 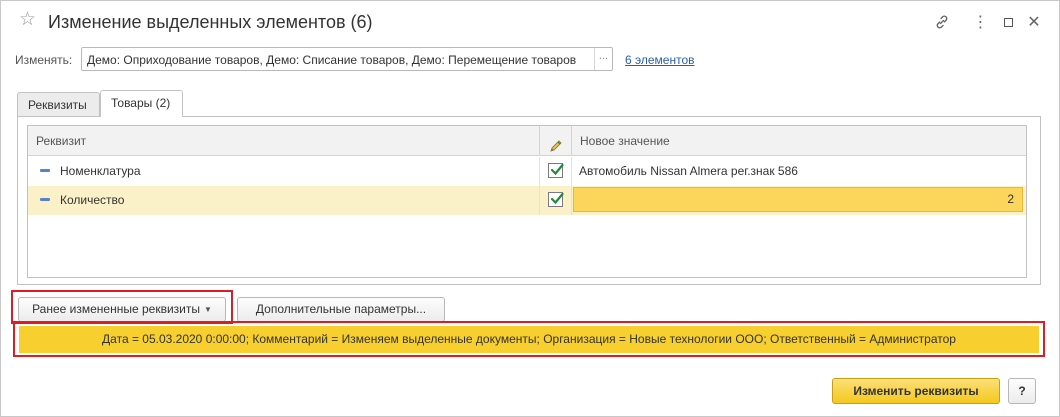 What do you see at coordinates (210, 22) in the screenshot?
I see `page-title: Изменение выделенных элементов (6)` at bounding box center [210, 22].